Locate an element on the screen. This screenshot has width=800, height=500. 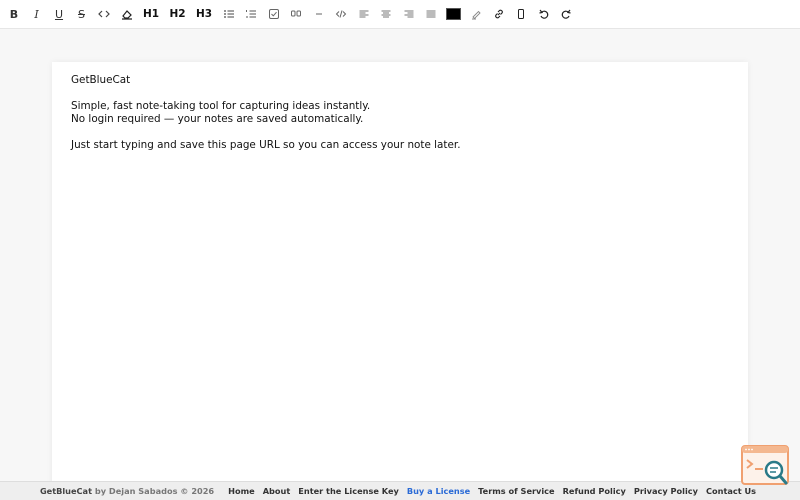
align-center-button is located at coordinates (386, 14).